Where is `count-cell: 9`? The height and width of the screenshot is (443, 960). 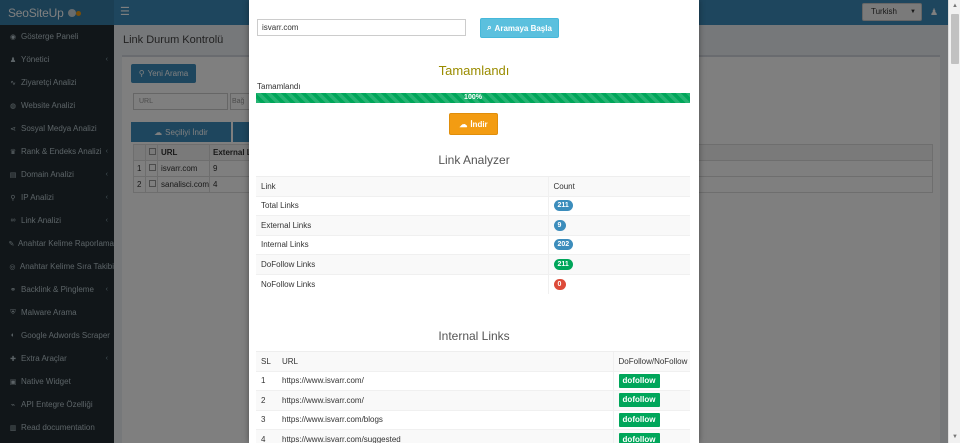 count-cell: 9 is located at coordinates (618, 225).